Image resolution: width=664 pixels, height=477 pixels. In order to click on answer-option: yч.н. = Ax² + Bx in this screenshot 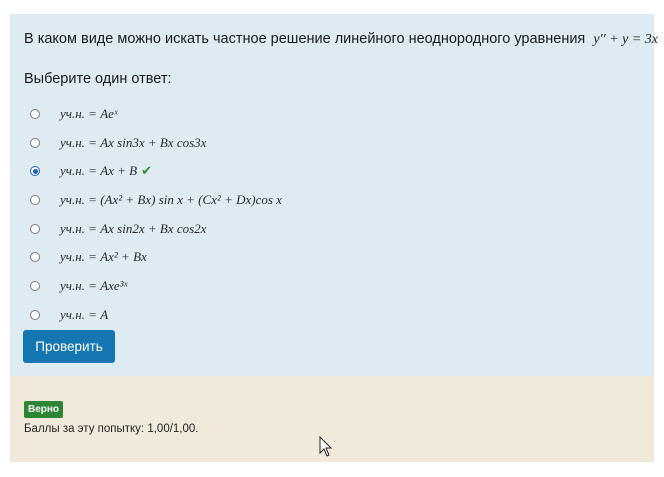, I will do `click(88, 257)`.